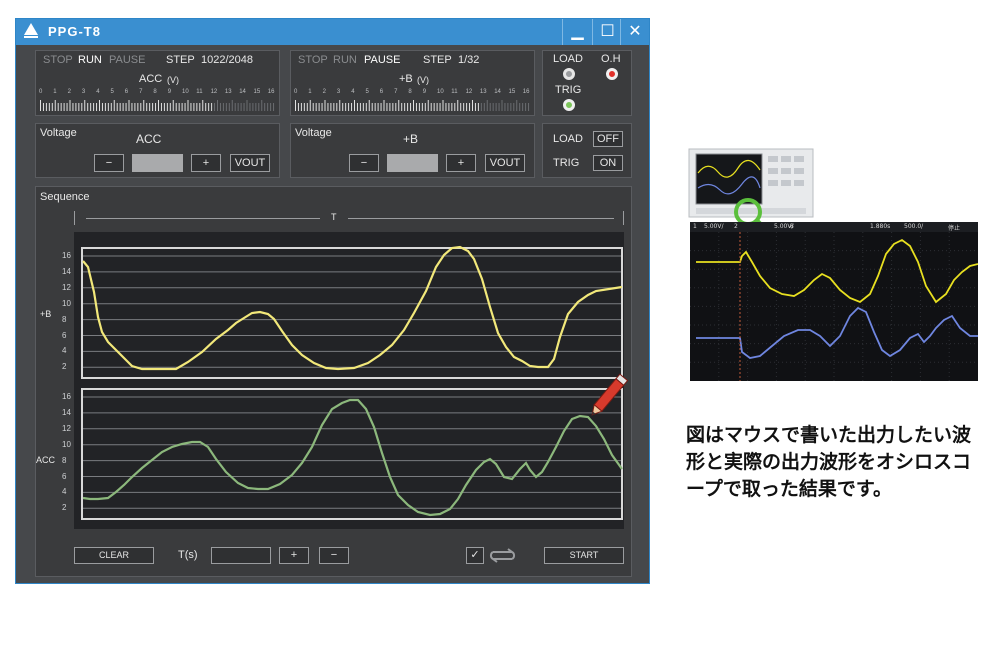 The width and height of the screenshot is (1000, 667). What do you see at coordinates (114, 555) in the screenshot?
I see `clear-button: CLEAR` at bounding box center [114, 555].